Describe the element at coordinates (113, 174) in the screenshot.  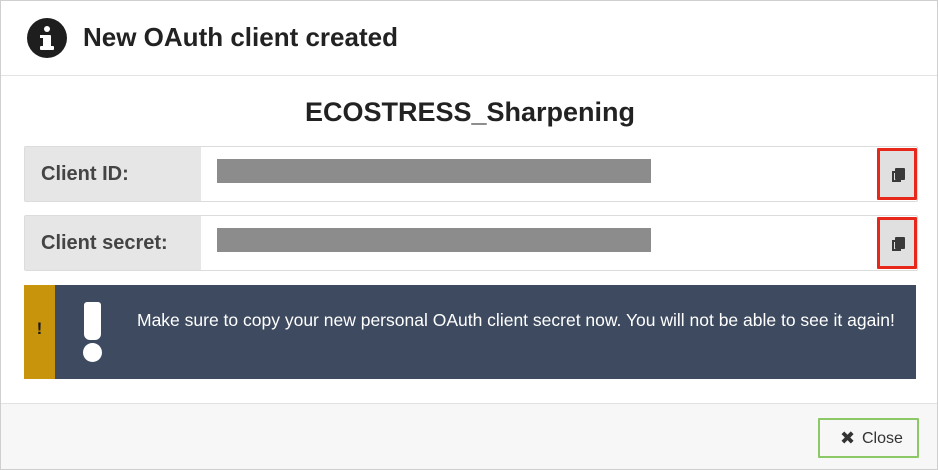
I see `client-id-label: Client ID:` at that location.